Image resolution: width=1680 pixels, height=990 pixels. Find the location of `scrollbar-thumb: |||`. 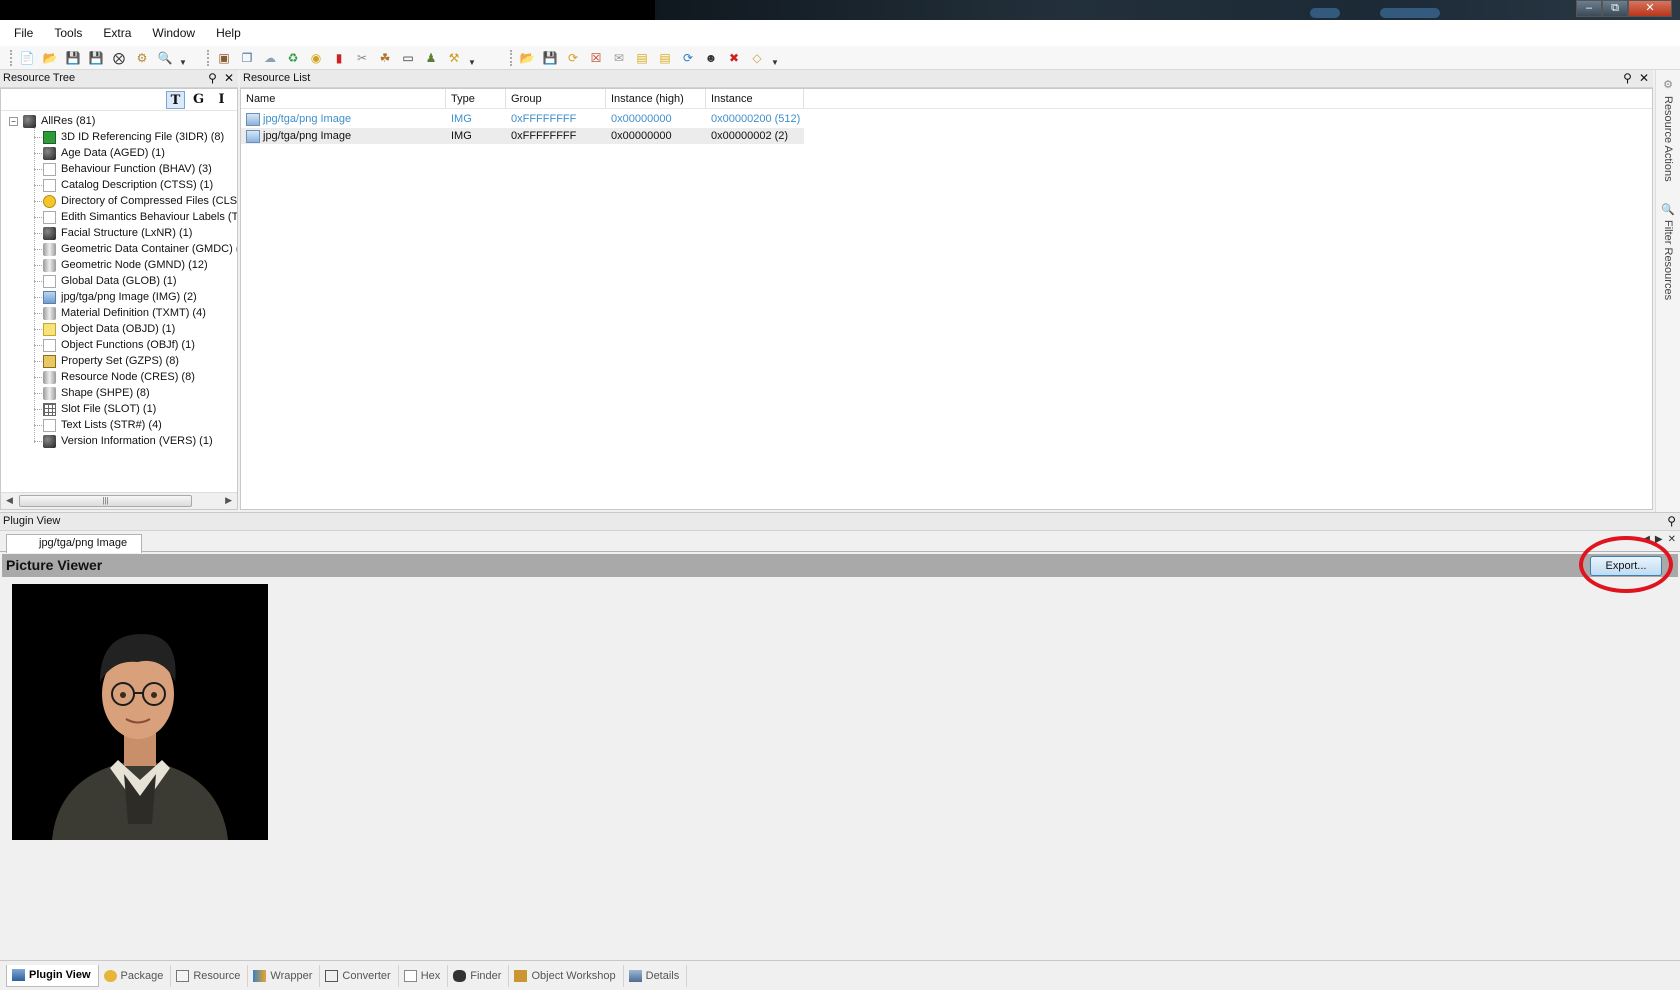

scrollbar-thumb: ||| is located at coordinates (105, 501).